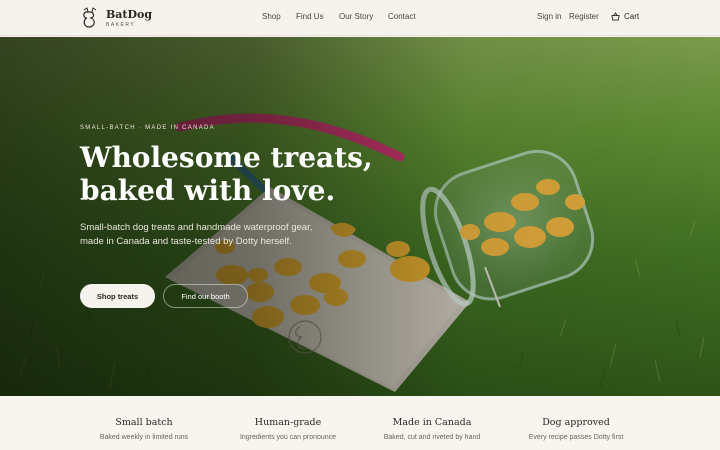 The image size is (720, 450). I want to click on nav-shop: Shop, so click(271, 16).